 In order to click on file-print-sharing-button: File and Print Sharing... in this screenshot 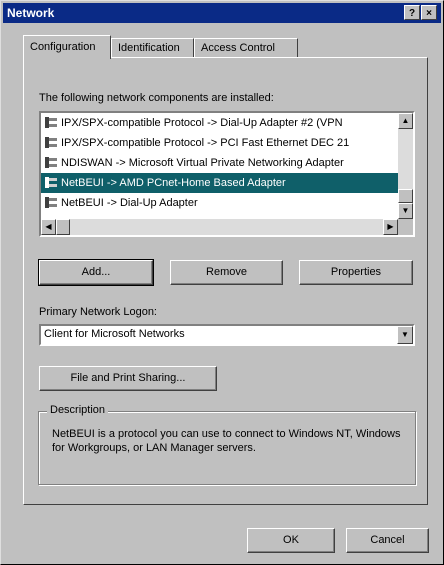, I will do `click(128, 378)`.